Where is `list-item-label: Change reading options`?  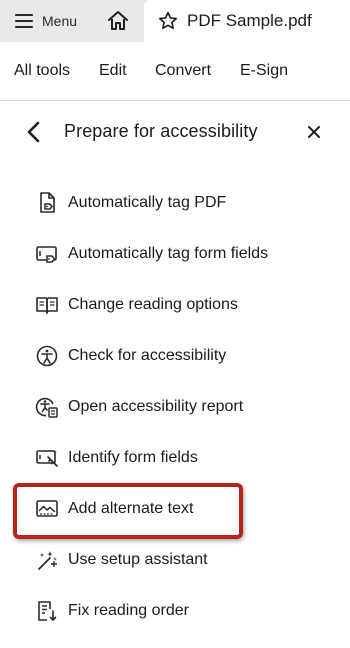 list-item-label: Change reading options is located at coordinates (153, 304).